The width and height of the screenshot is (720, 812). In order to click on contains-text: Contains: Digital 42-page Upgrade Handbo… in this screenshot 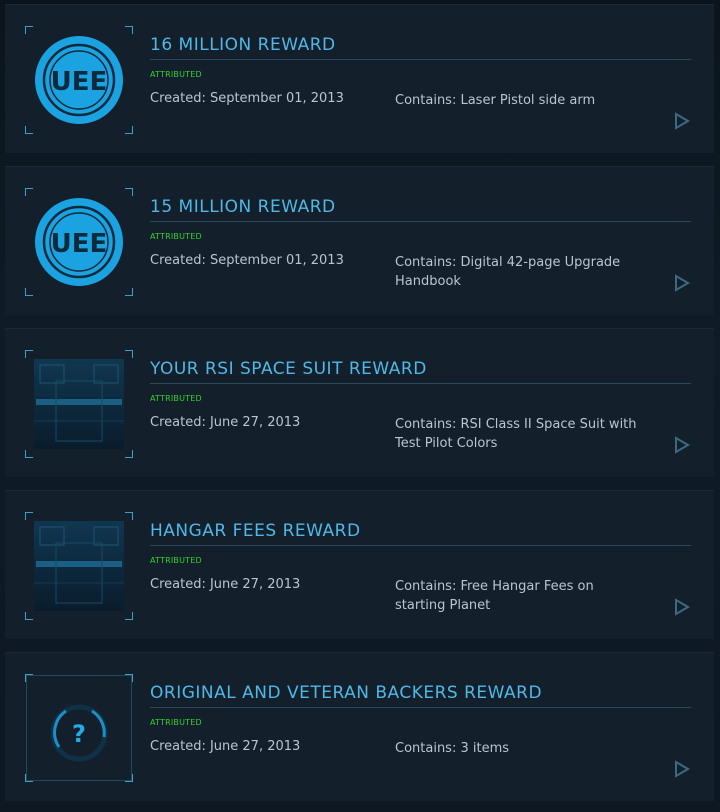, I will do `click(508, 272)`.